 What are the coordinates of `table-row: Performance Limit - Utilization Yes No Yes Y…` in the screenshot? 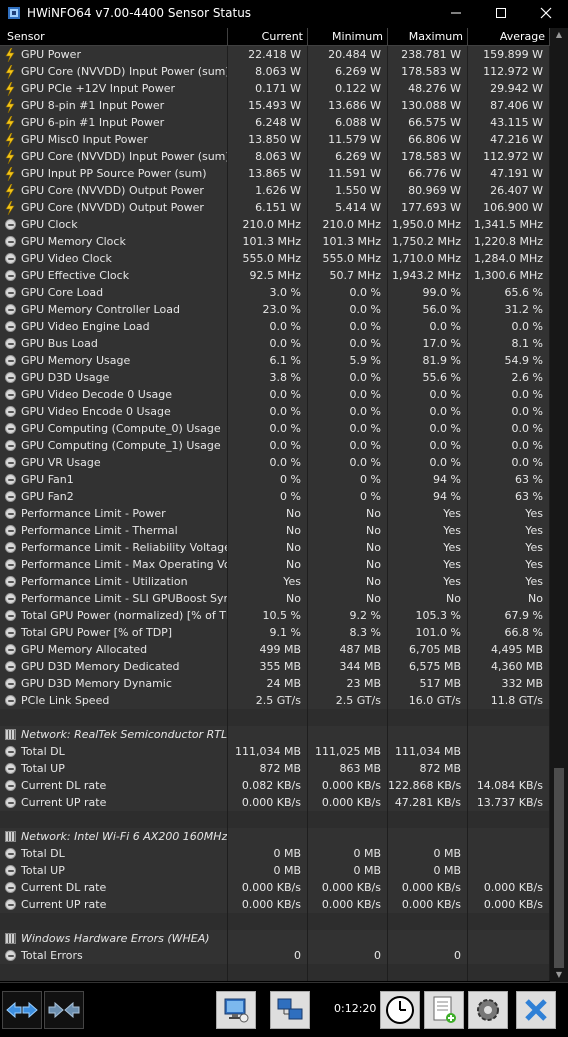 It's located at (275, 581).